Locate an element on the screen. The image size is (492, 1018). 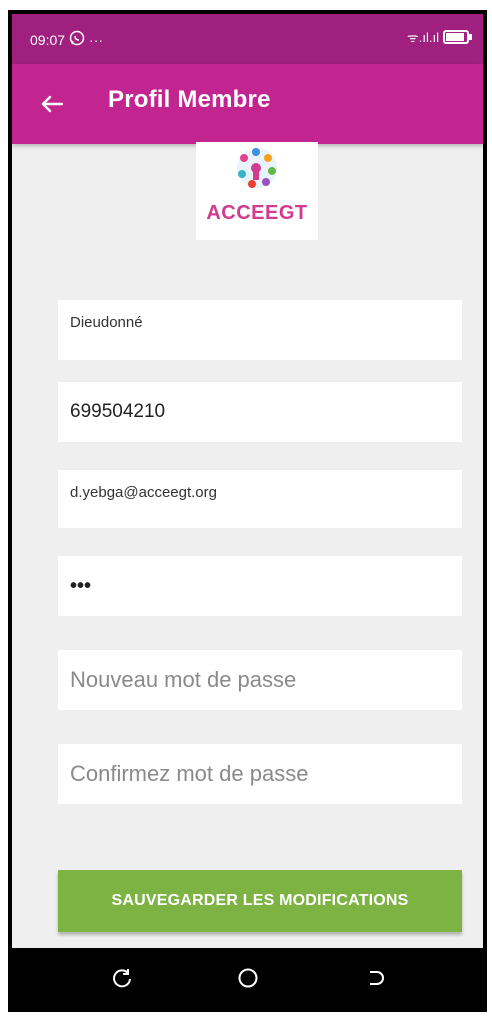
whatsapp-icon is located at coordinates (77, 39).